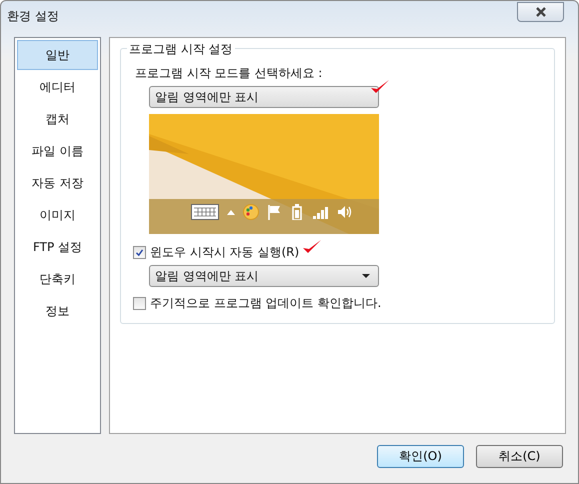 This screenshot has width=579, height=484. I want to click on palette-icon, so click(251, 212).